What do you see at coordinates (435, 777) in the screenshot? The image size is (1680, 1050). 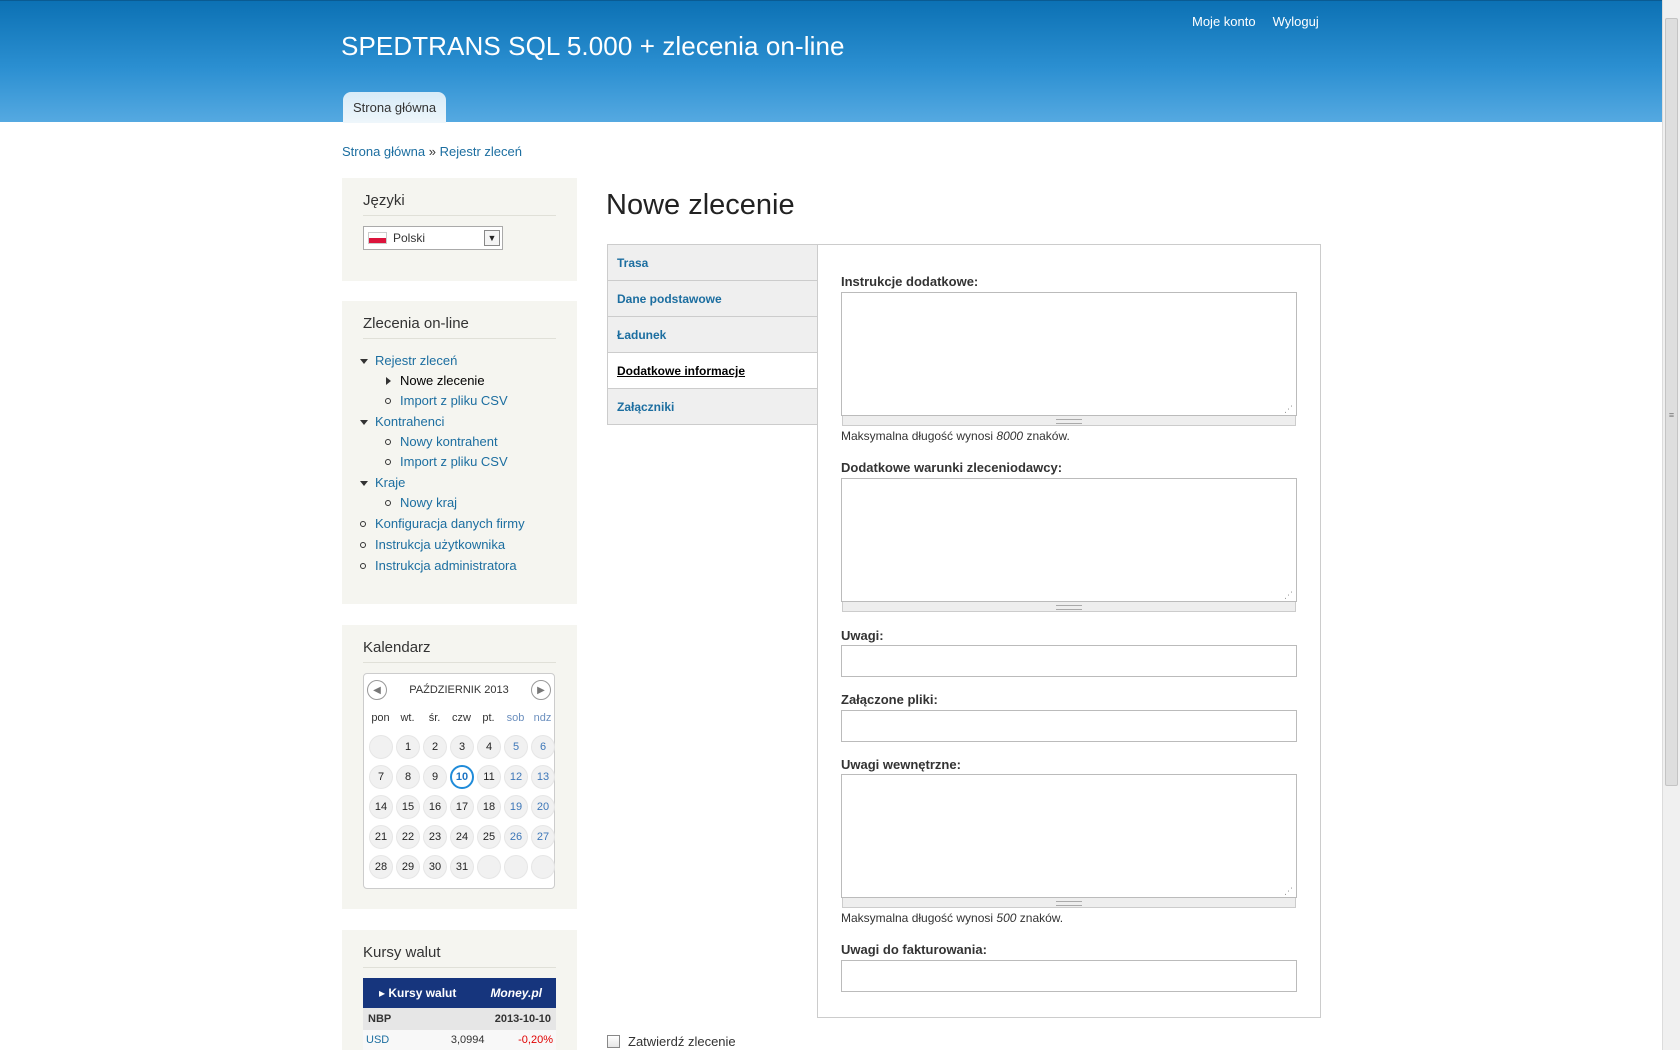 I see `calendar-day: 9` at bounding box center [435, 777].